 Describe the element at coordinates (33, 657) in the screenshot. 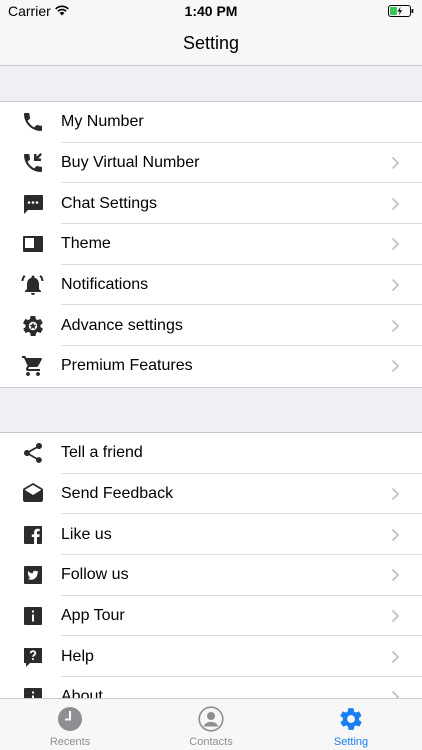

I see `help-icon` at that location.